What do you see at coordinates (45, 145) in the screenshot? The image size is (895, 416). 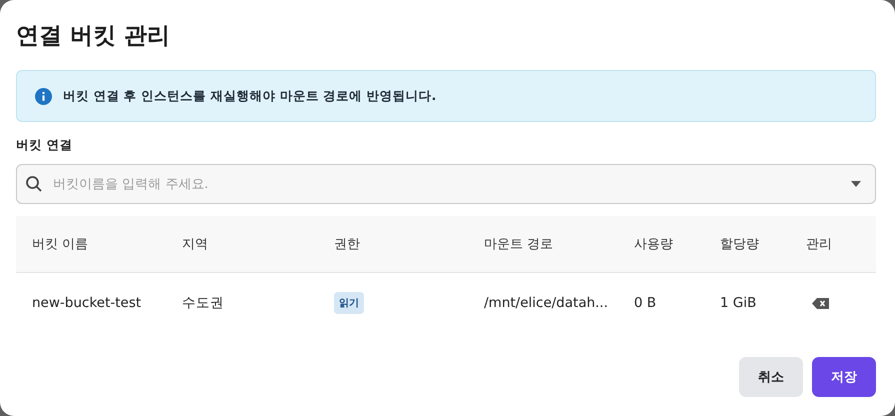 I see `field-label: 버킷 연결` at bounding box center [45, 145].